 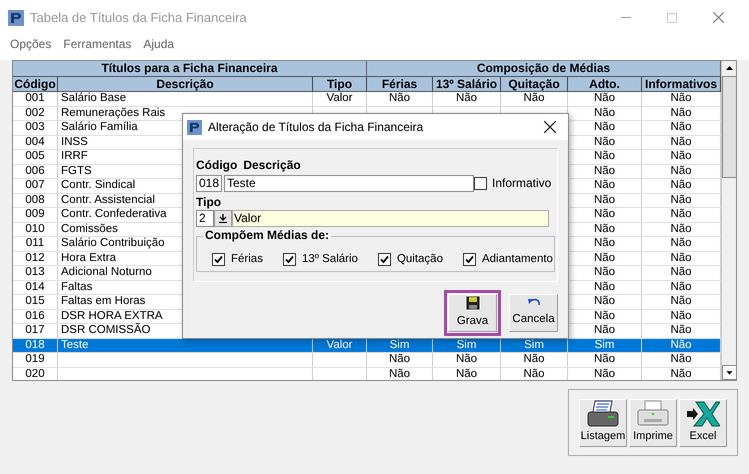 I want to click on group-header: Títulos para a Ficha Financeira, so click(x=190, y=68).